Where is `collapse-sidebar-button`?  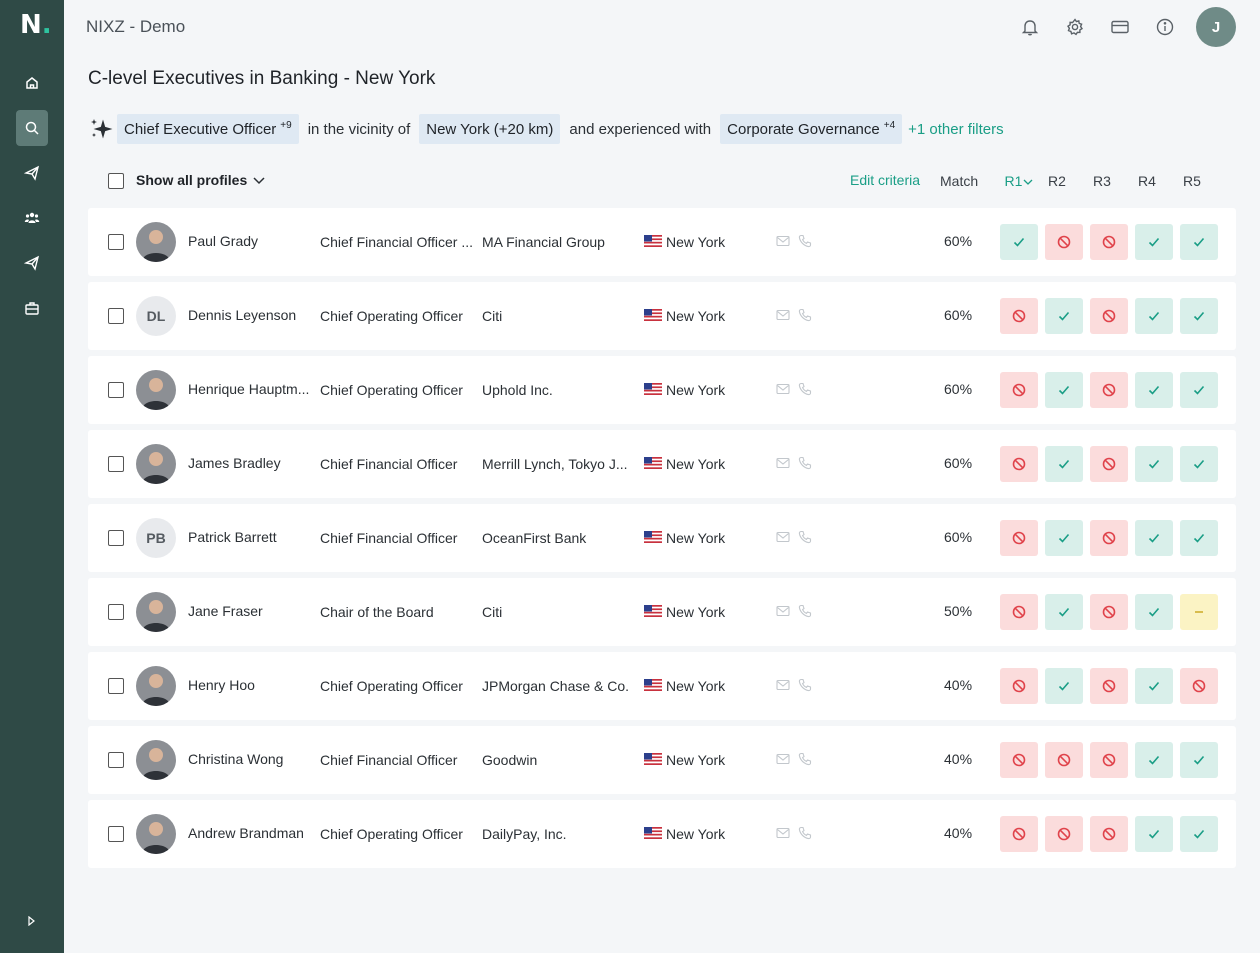 collapse-sidebar-button is located at coordinates (32, 921).